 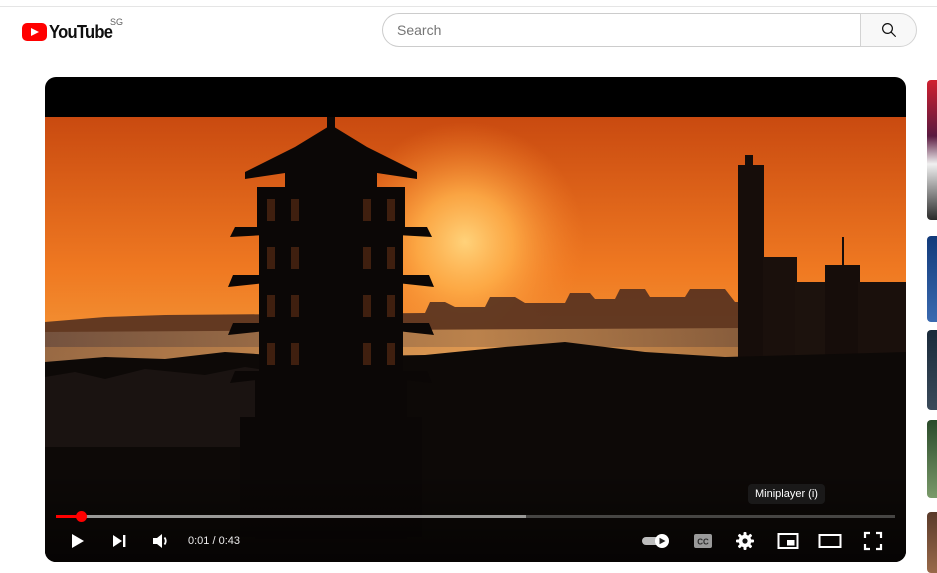 I want to click on next-button, so click(x=119, y=541).